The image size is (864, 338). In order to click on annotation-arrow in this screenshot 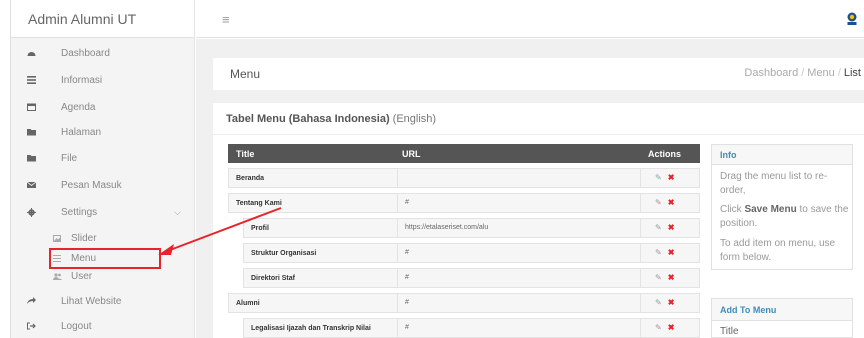, I will do `click(220, 231)`.